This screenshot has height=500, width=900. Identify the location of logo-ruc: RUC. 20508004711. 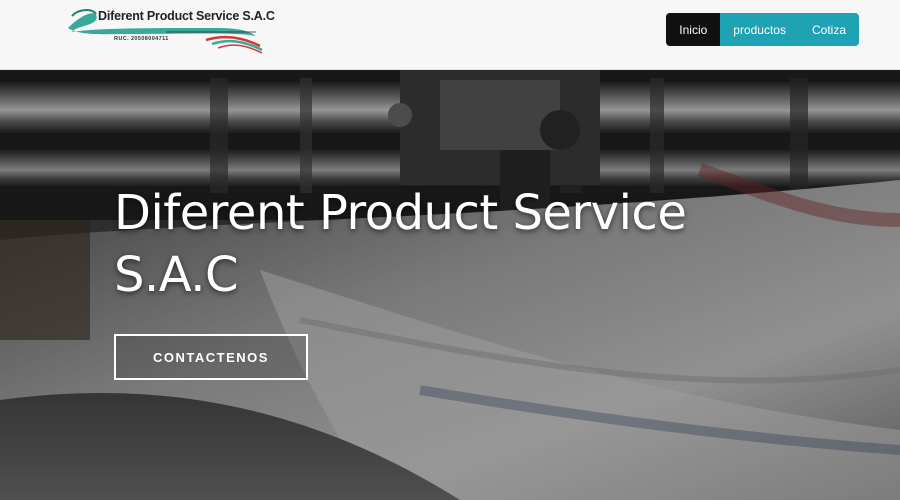
(141, 39).